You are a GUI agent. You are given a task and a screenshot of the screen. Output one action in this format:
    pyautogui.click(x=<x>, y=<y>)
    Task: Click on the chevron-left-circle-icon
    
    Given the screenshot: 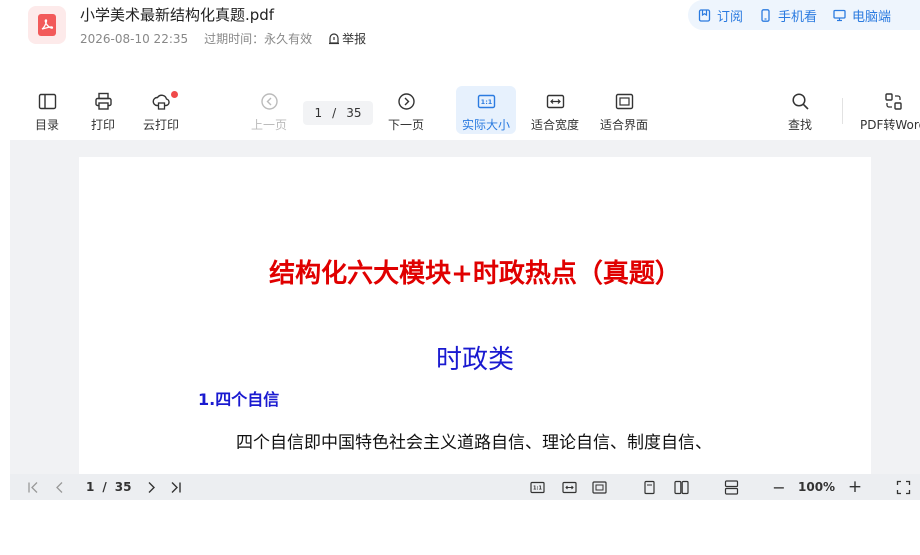 What is the action you would take?
    pyautogui.click(x=269, y=101)
    